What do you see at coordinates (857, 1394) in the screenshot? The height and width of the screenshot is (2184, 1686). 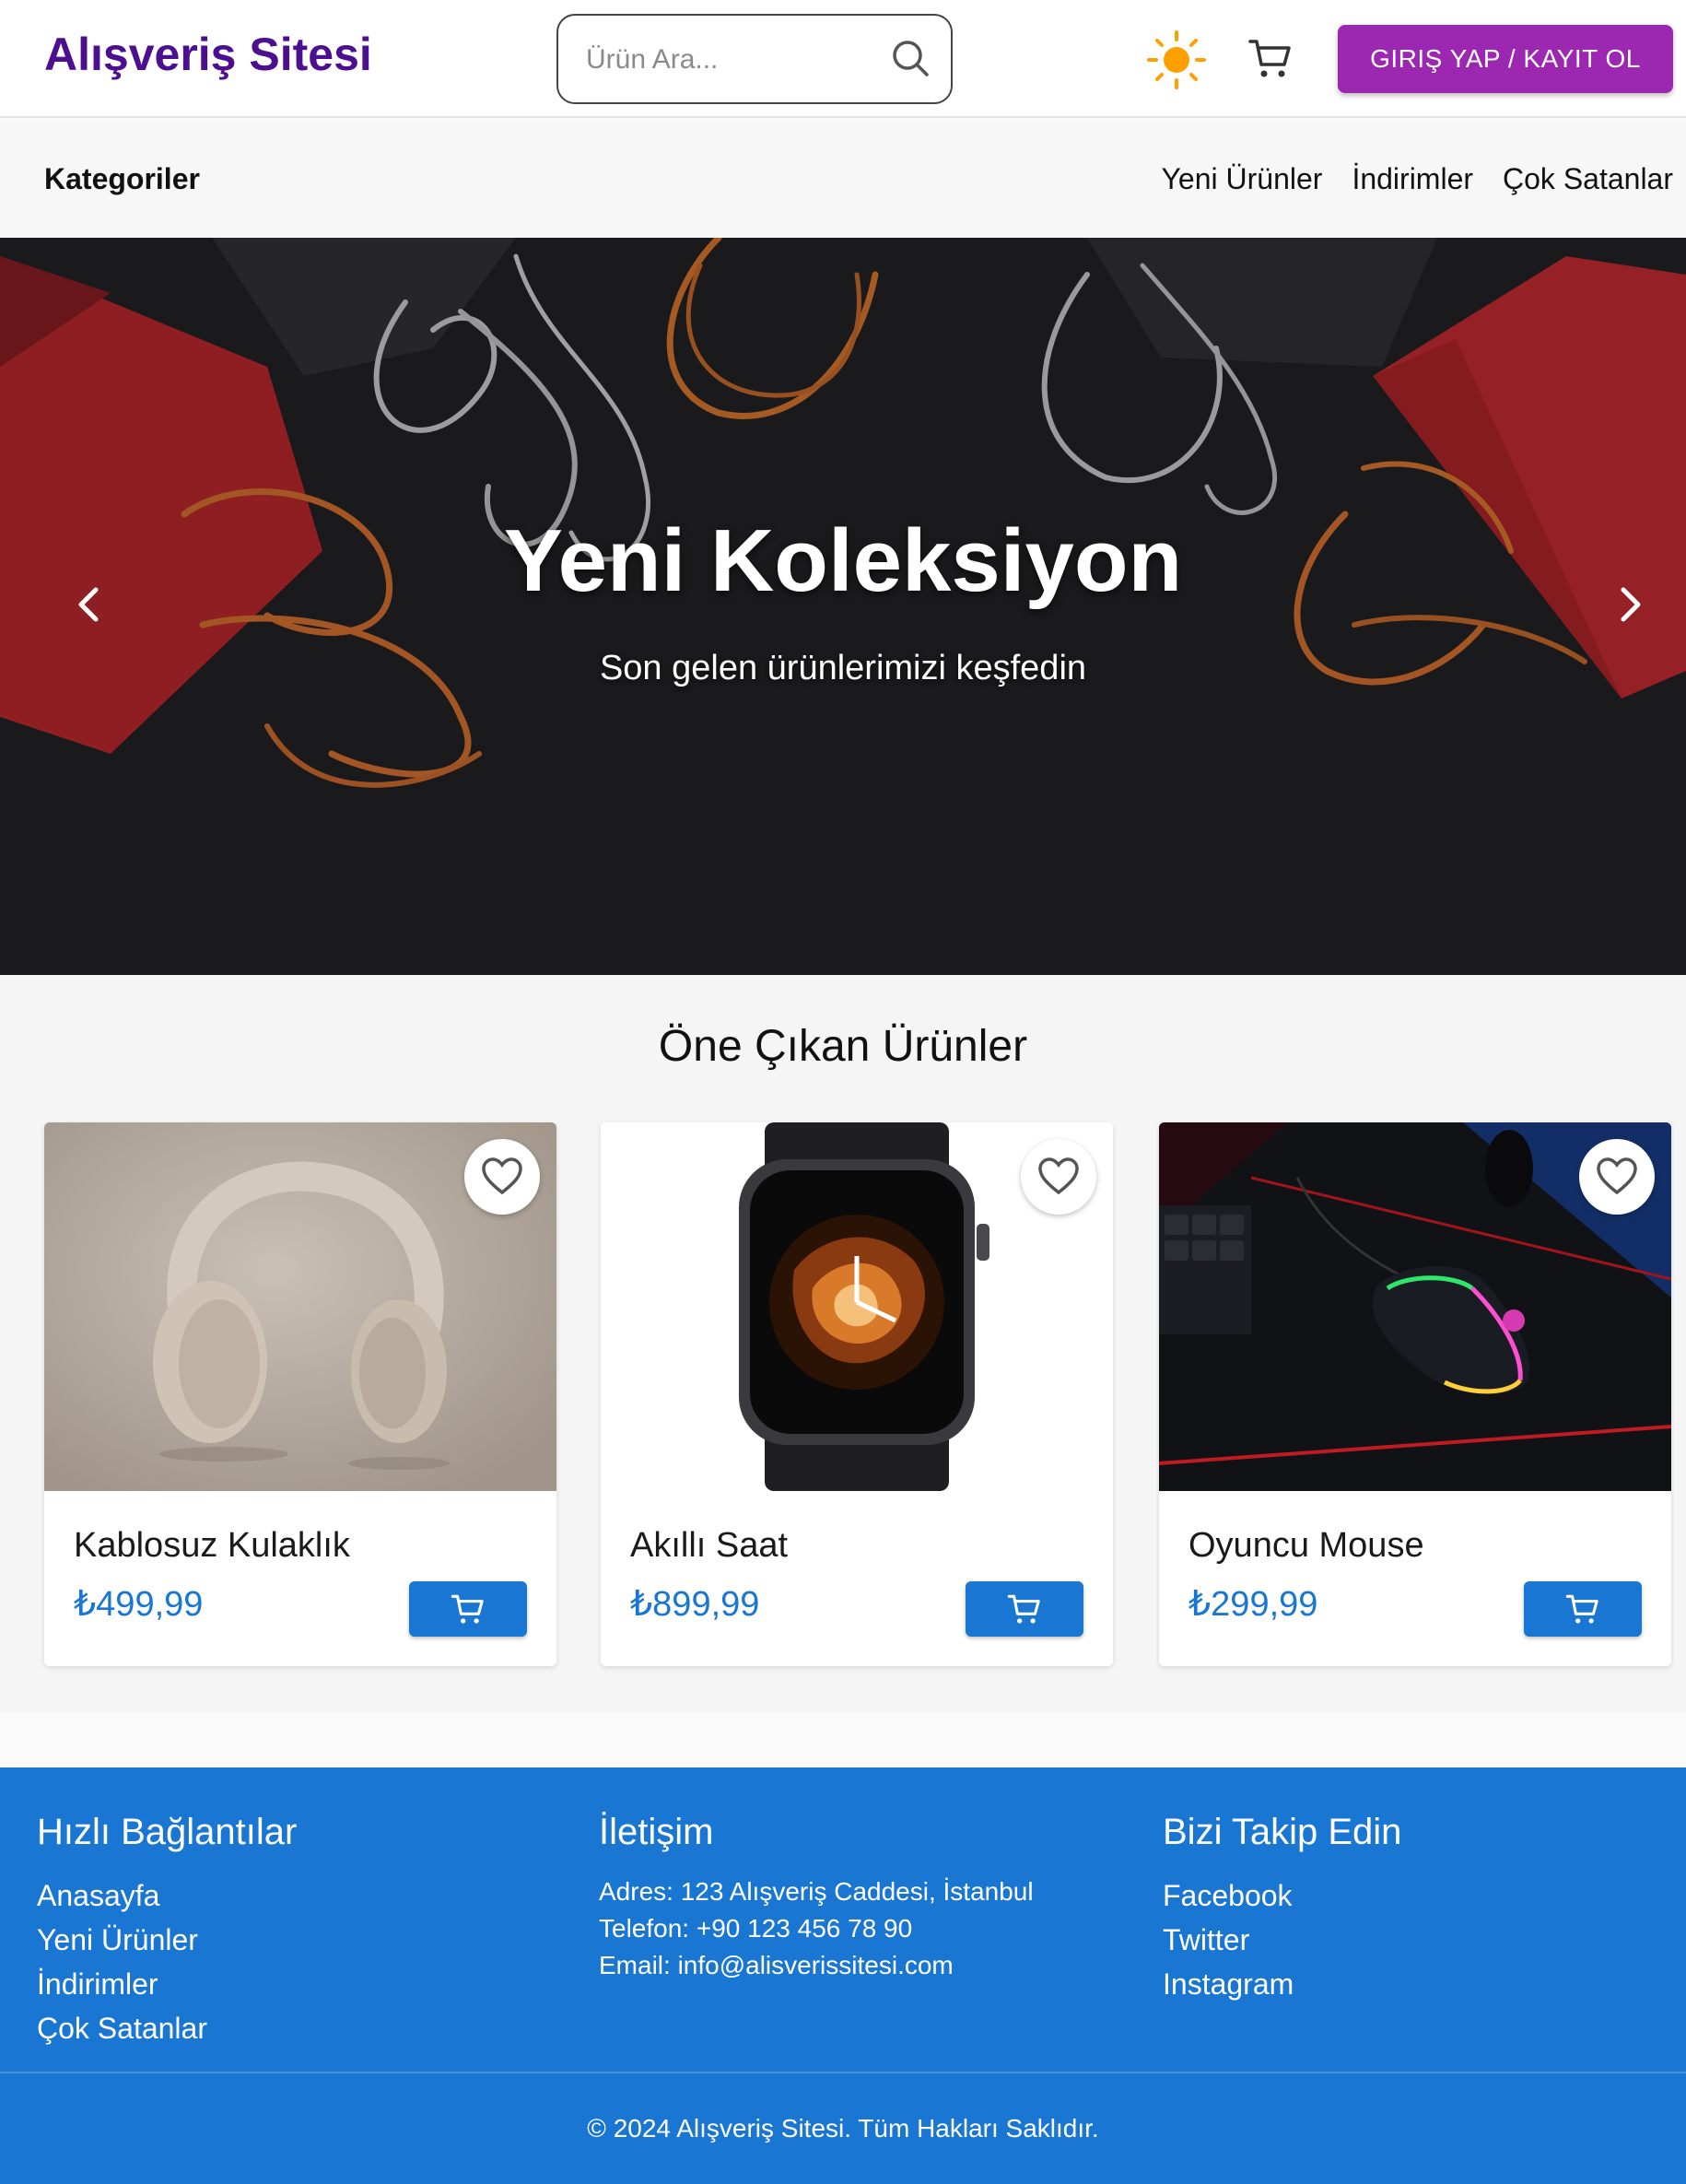 I see `product-card: Akıllı Saat ₺899,99` at bounding box center [857, 1394].